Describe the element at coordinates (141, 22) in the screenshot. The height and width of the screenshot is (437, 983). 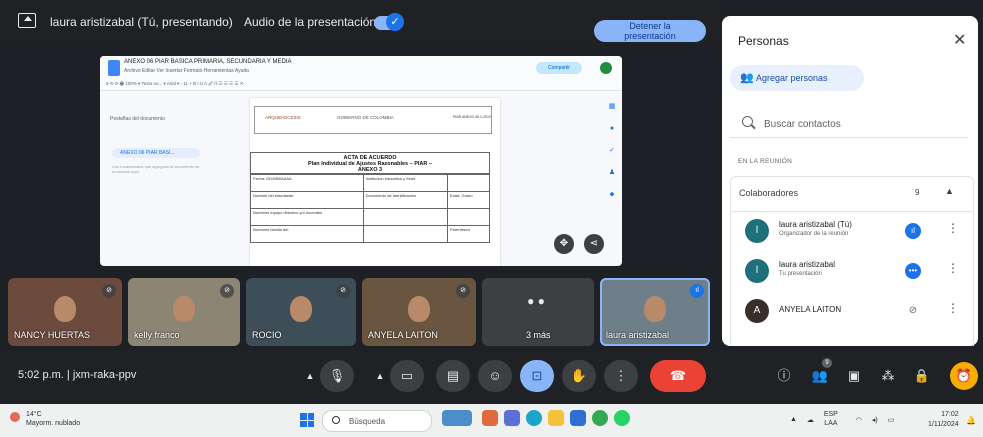
I see `presenter-label: laura aristizabal (Tú, presentando)` at that location.